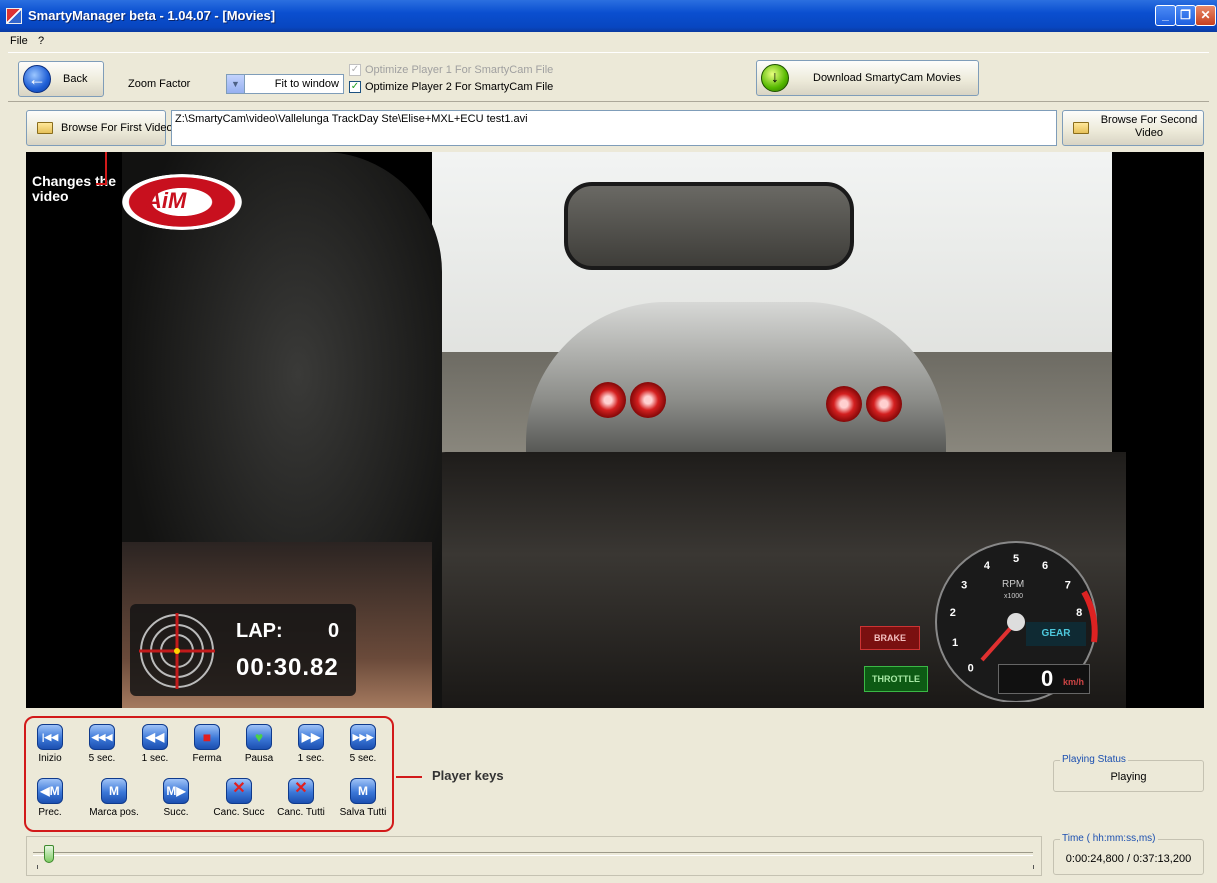 This screenshot has width=1217, height=883. Describe the element at coordinates (409, 777) in the screenshot. I see `player-keys-callout-line` at that location.